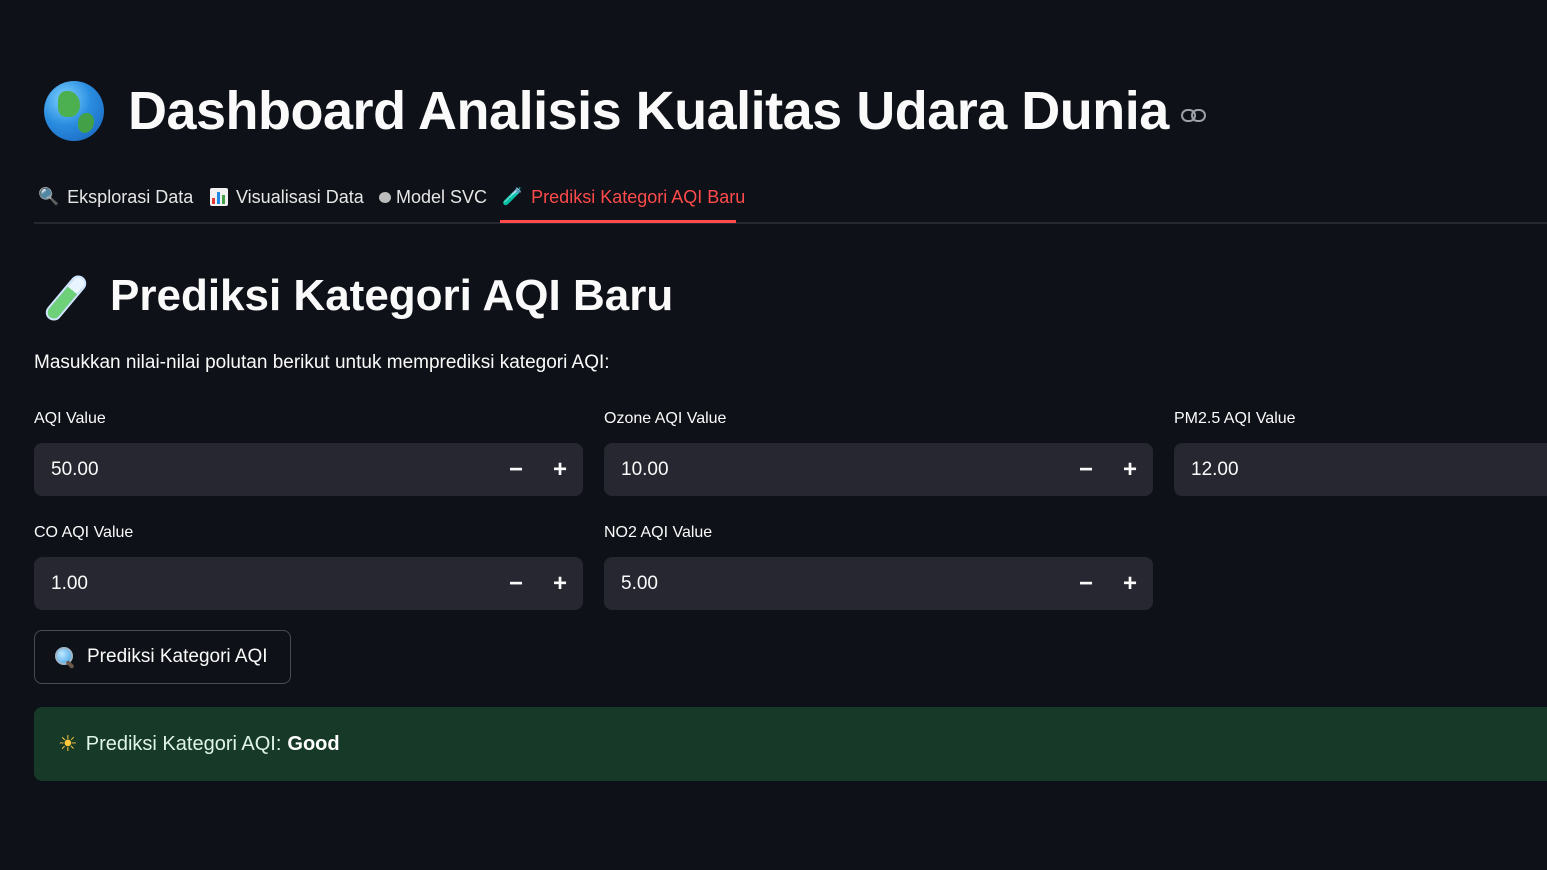  I want to click on field-label: PM2.5 AQI Value, so click(1235, 418).